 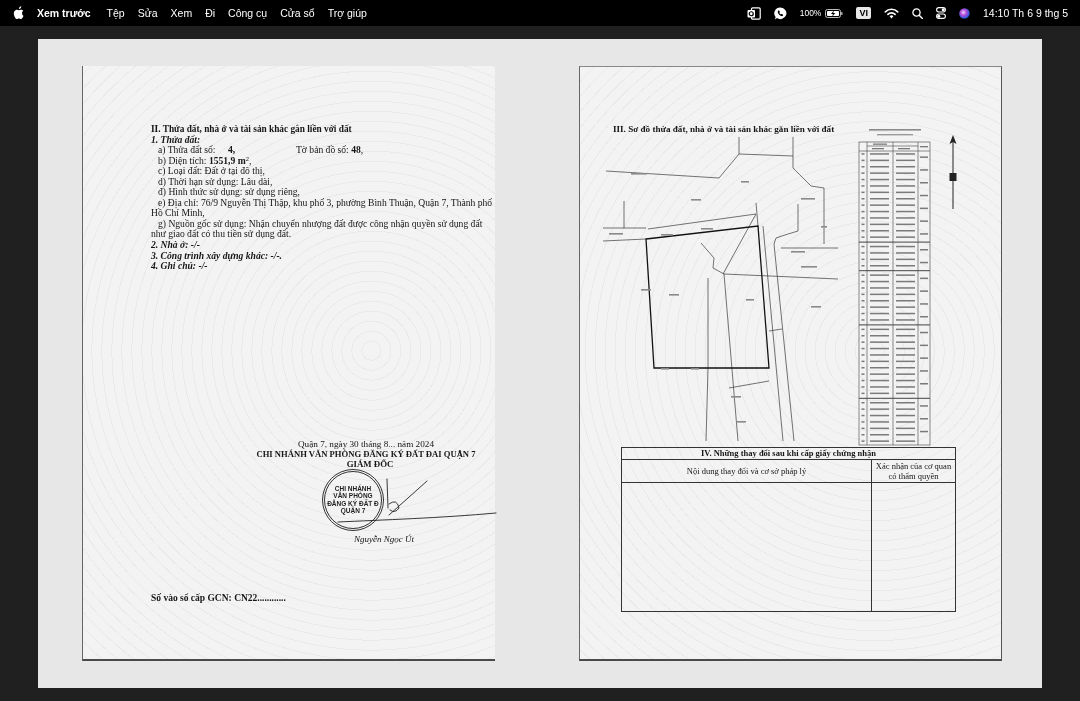 What do you see at coordinates (347, 13) in the screenshot?
I see `menu-item: Trợ giúp` at bounding box center [347, 13].